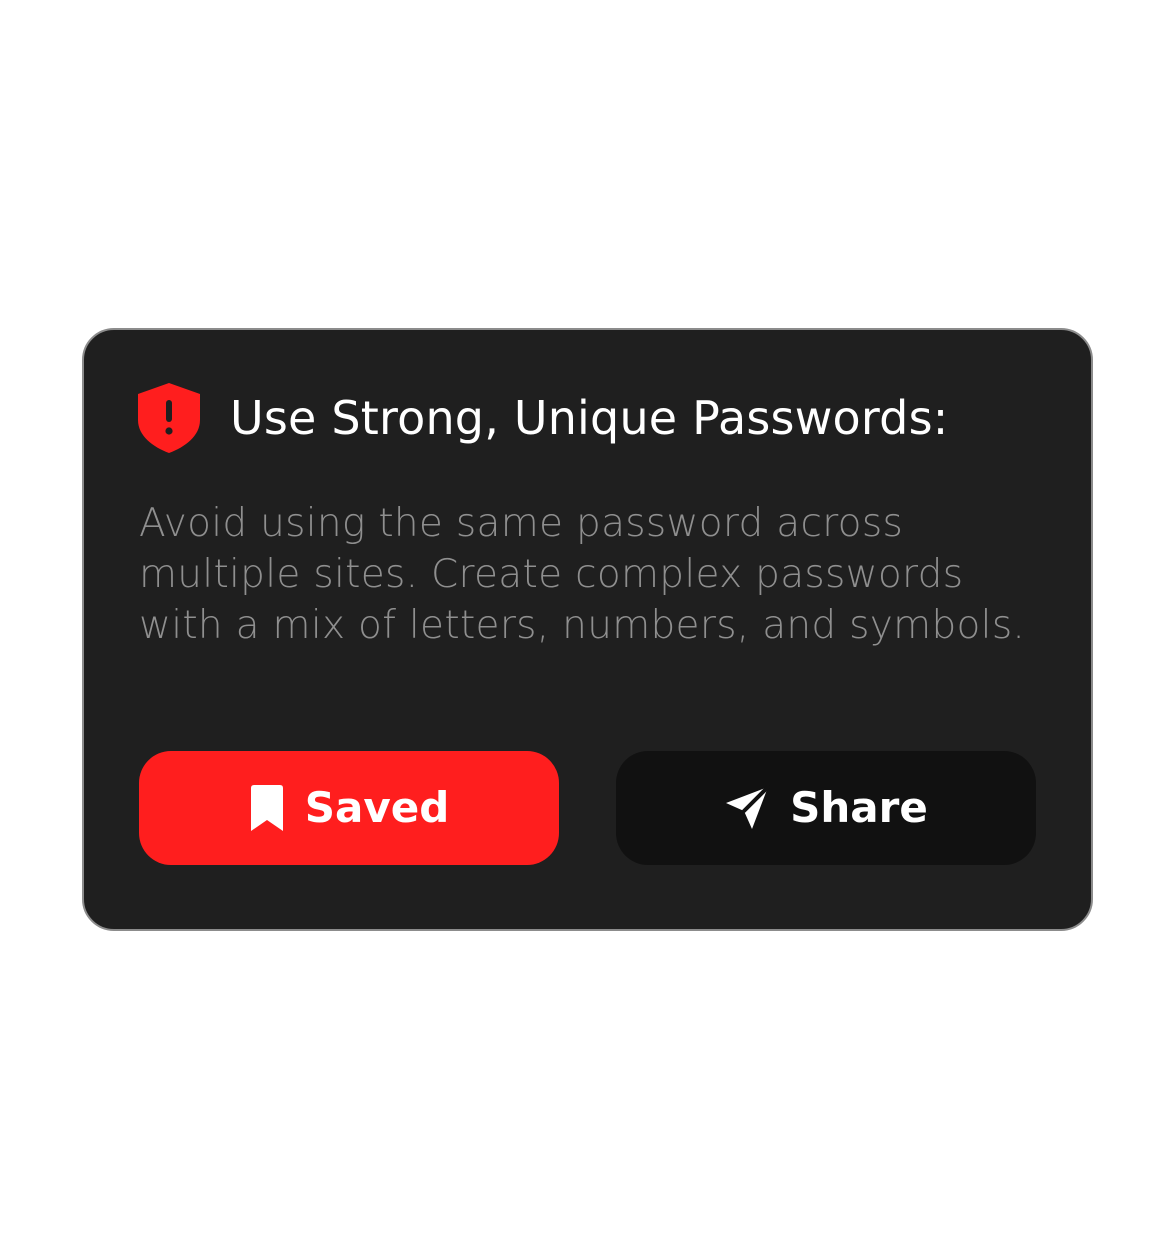  What do you see at coordinates (377, 807) in the screenshot?
I see `saved-button-label: Saved` at bounding box center [377, 807].